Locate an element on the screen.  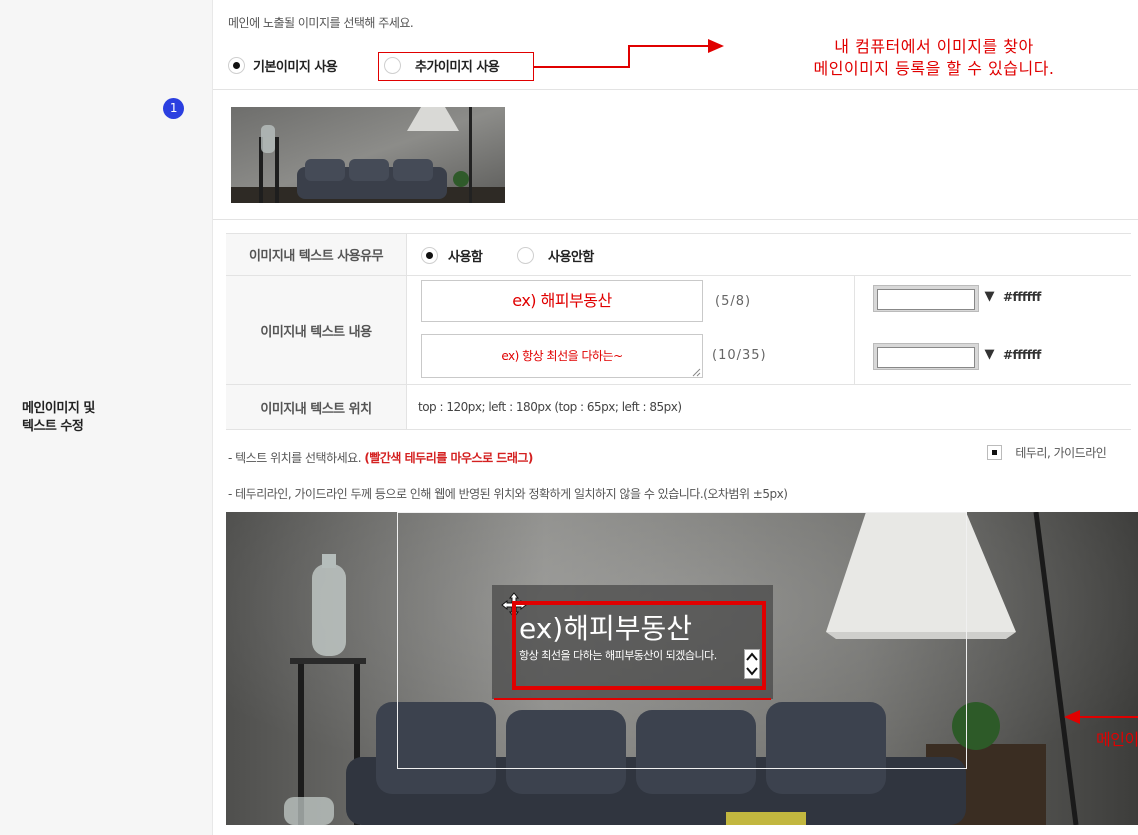
callout-line2: 메인이미지 등록을 할 수 있습니다. is located at coordinates (934, 68).